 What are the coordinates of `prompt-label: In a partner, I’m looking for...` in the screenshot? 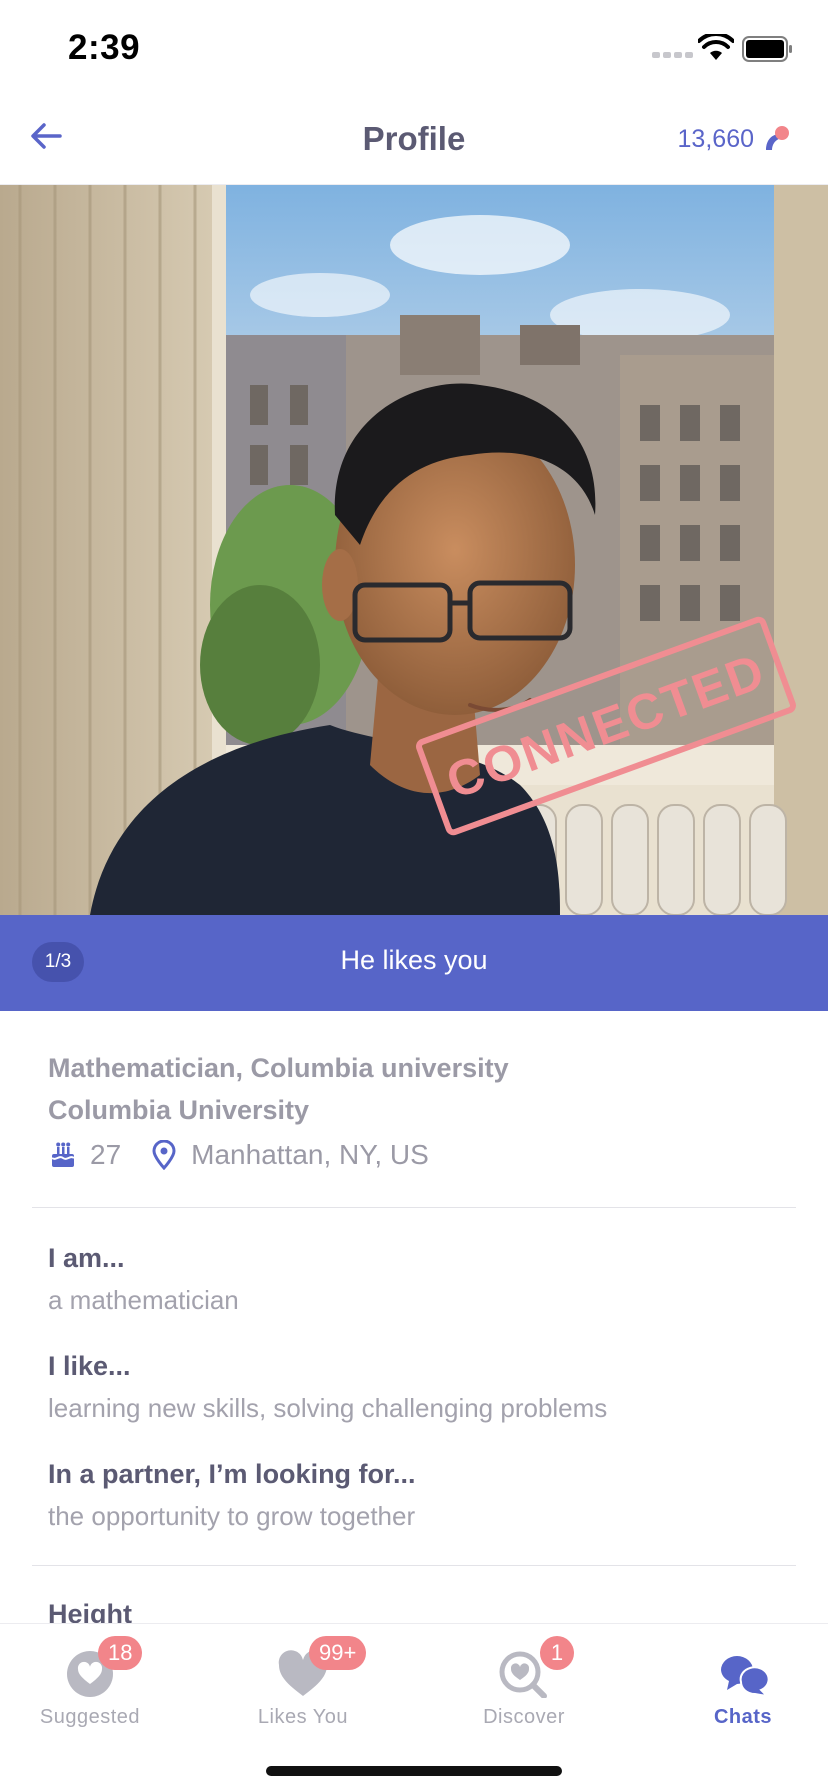 It's located at (232, 1474).